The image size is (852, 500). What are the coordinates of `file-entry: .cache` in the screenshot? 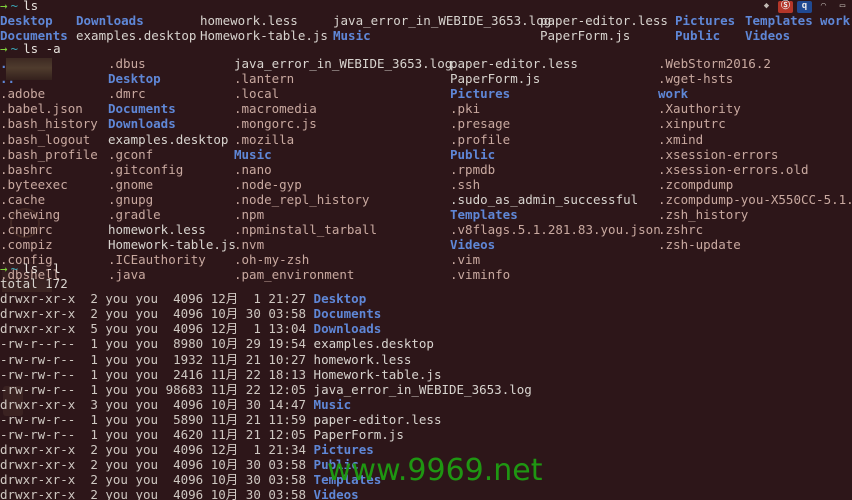 It's located at (23, 199).